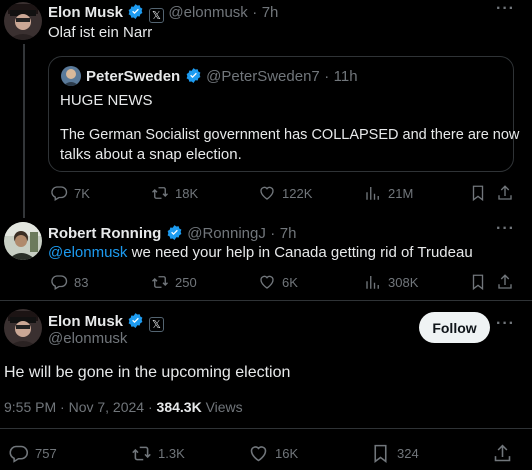 The height and width of the screenshot is (470, 532). What do you see at coordinates (81, 282) in the screenshot?
I see `reply-count: 83` at bounding box center [81, 282].